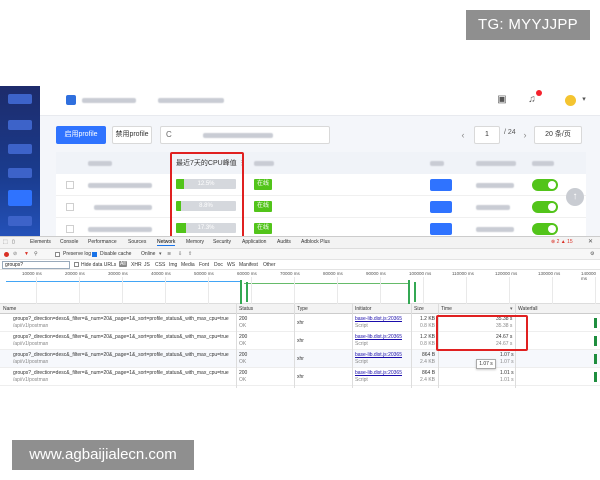 The image size is (600, 480). Describe the element at coordinates (463, 135) in the screenshot. I see `chevron-left-icon: ‹` at that location.